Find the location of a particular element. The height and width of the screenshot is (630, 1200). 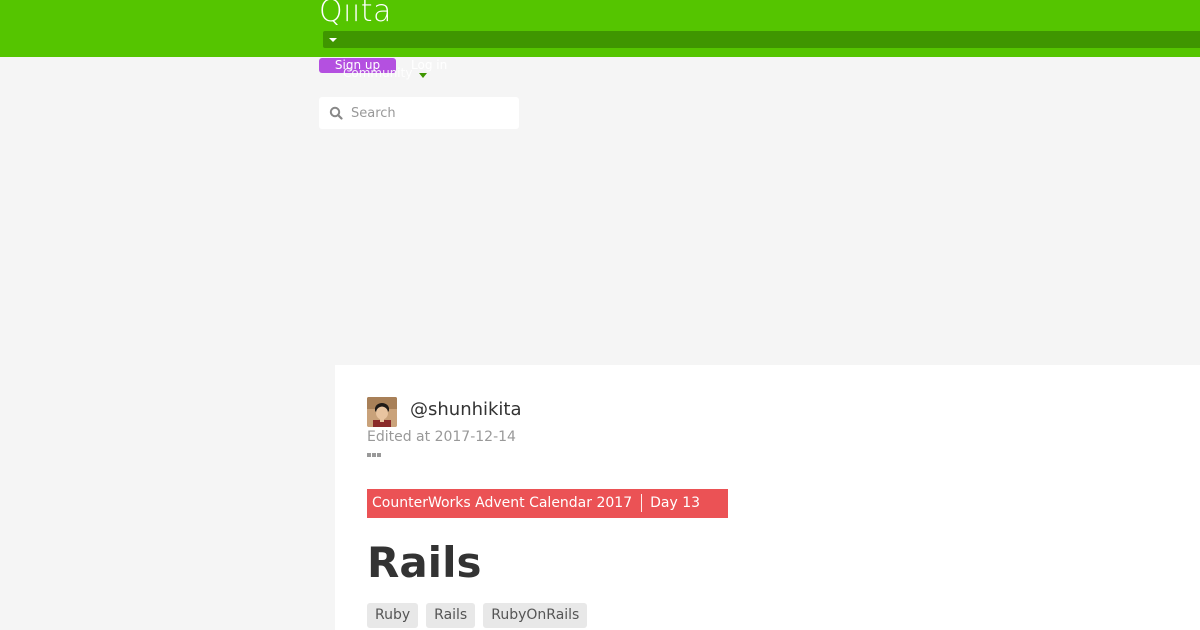

search-icon is located at coordinates (336, 113).